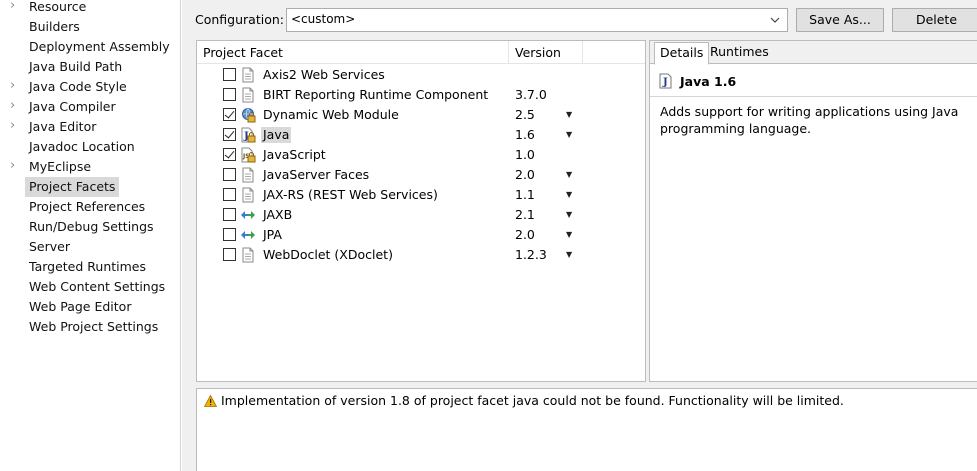 This screenshot has height=471, width=977. Describe the element at coordinates (248, 215) in the screenshot. I see `jaxb-arrows-icon` at that location.